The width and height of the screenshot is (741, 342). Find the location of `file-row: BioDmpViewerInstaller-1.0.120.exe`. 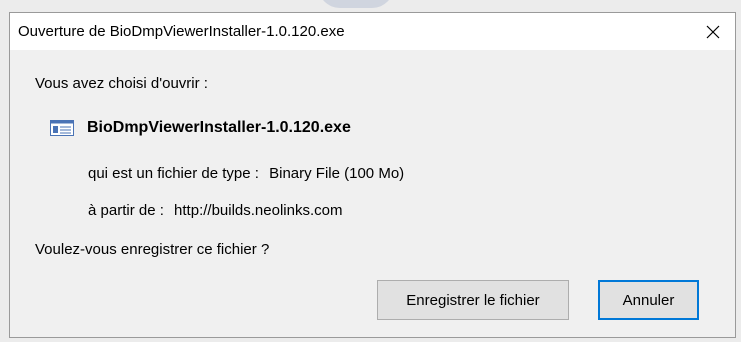

file-row: BioDmpViewerInstaller-1.0.120.exe is located at coordinates (200, 128).